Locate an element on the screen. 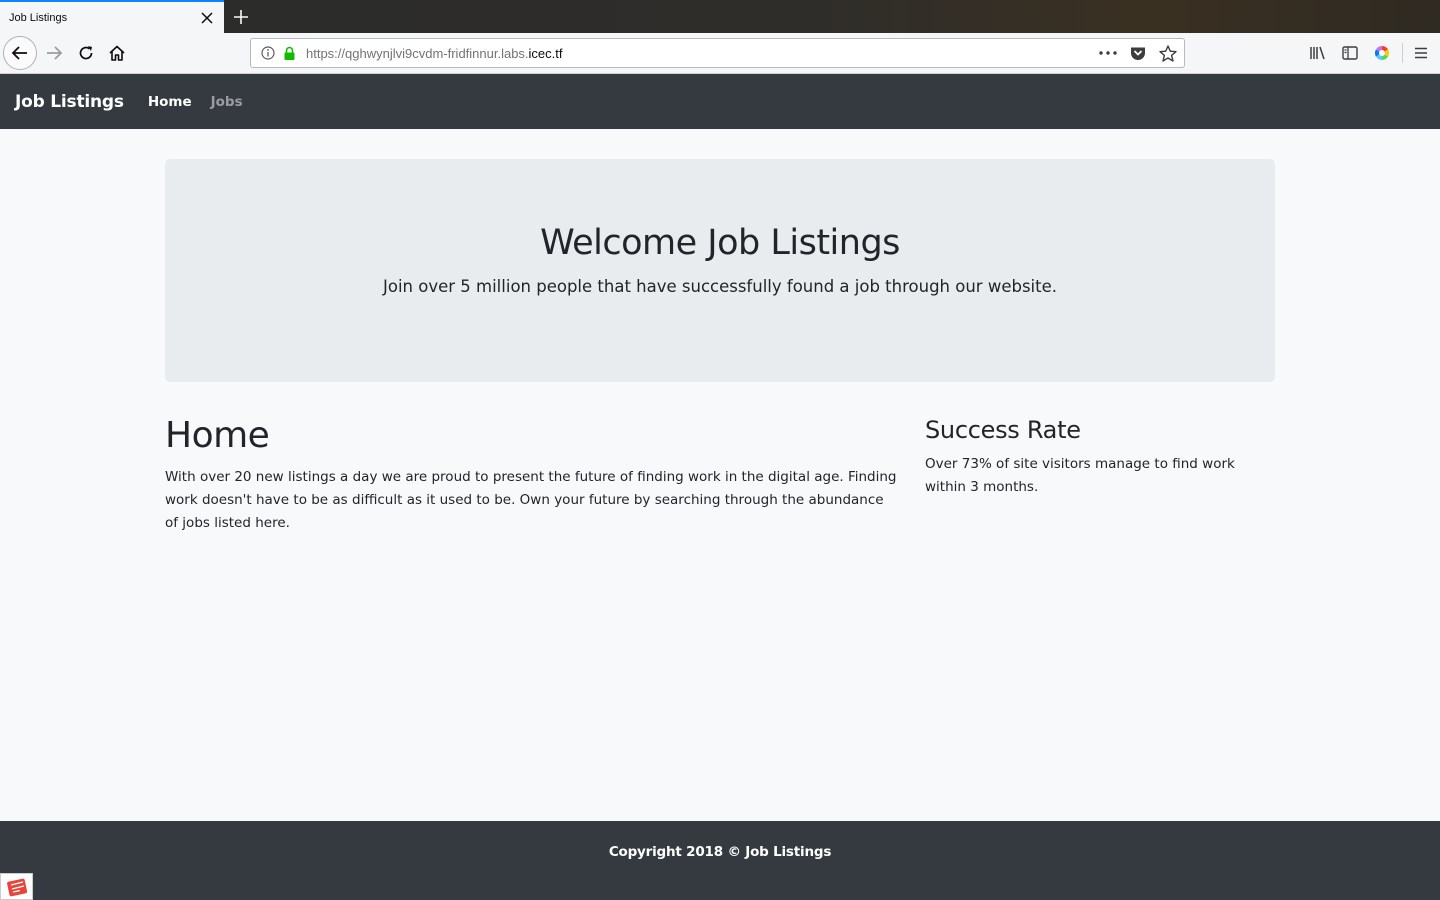  menu-button is located at coordinates (1421, 53).